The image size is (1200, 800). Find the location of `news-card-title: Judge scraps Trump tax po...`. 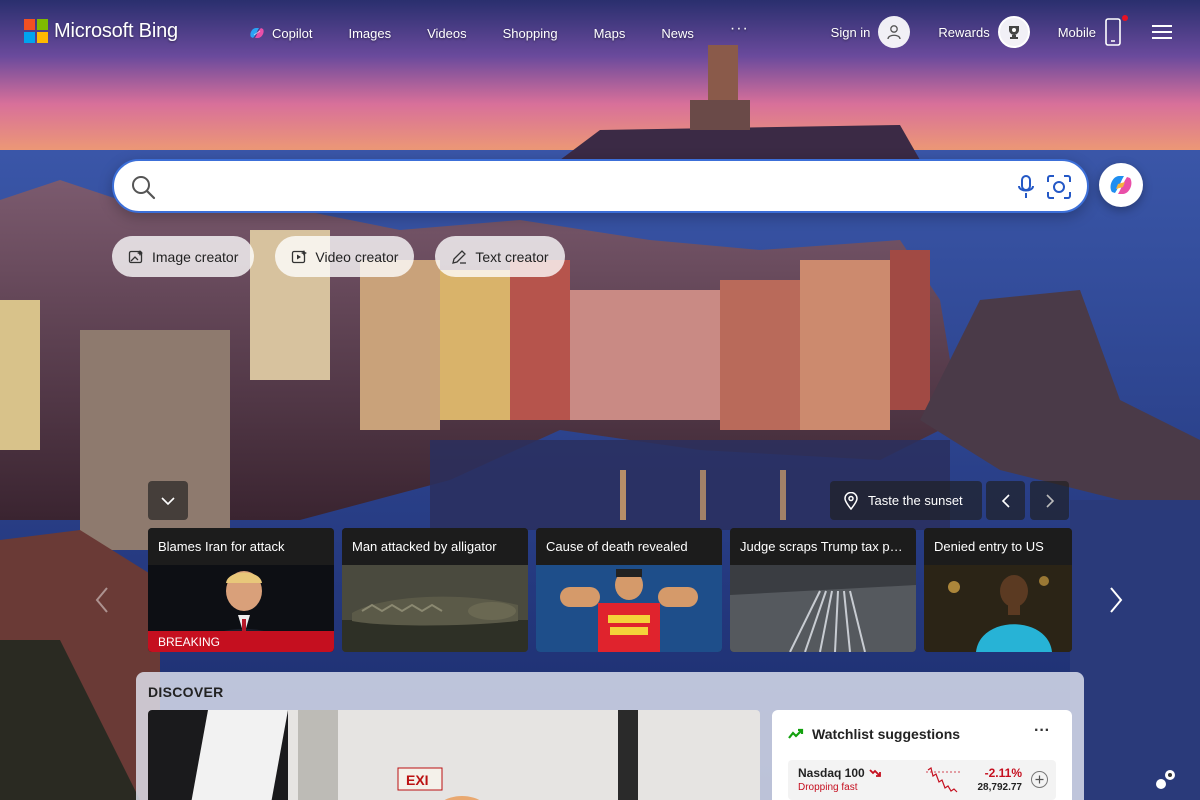

news-card-title: Judge scraps Trump tax po... is located at coordinates (823, 546).